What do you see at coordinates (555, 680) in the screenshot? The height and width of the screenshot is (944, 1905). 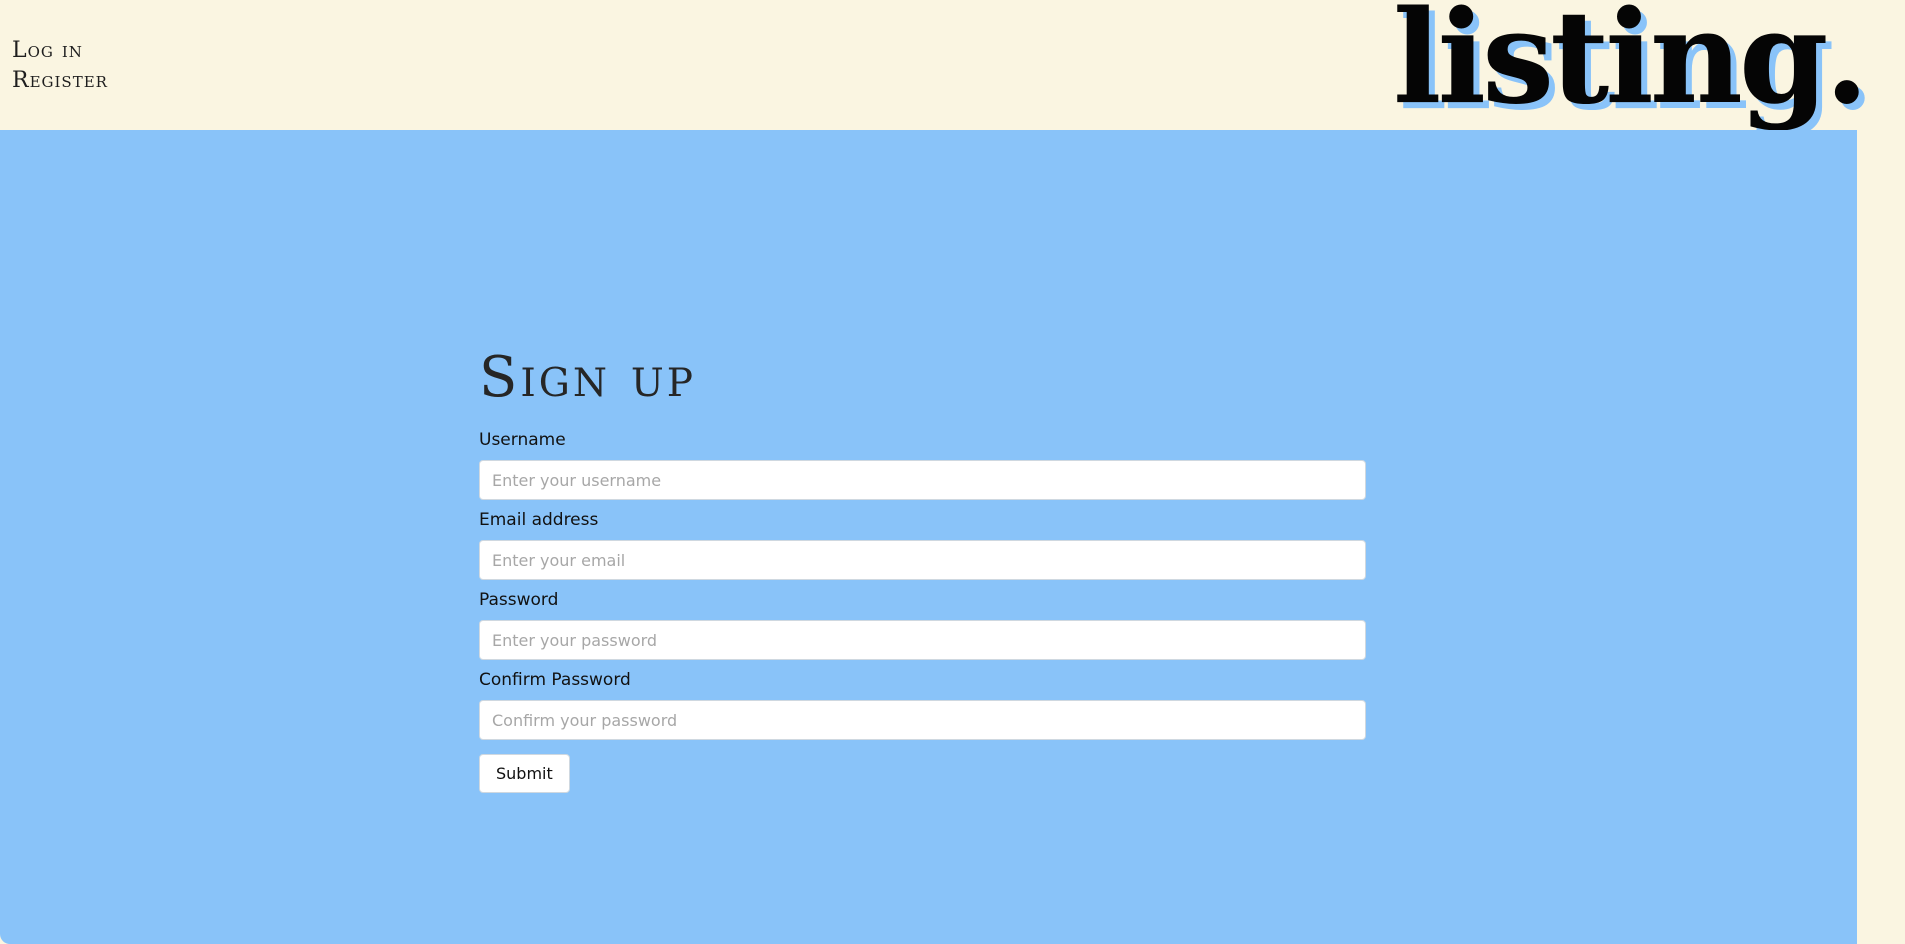 I see `confirm-password-label: Confirm Password` at bounding box center [555, 680].